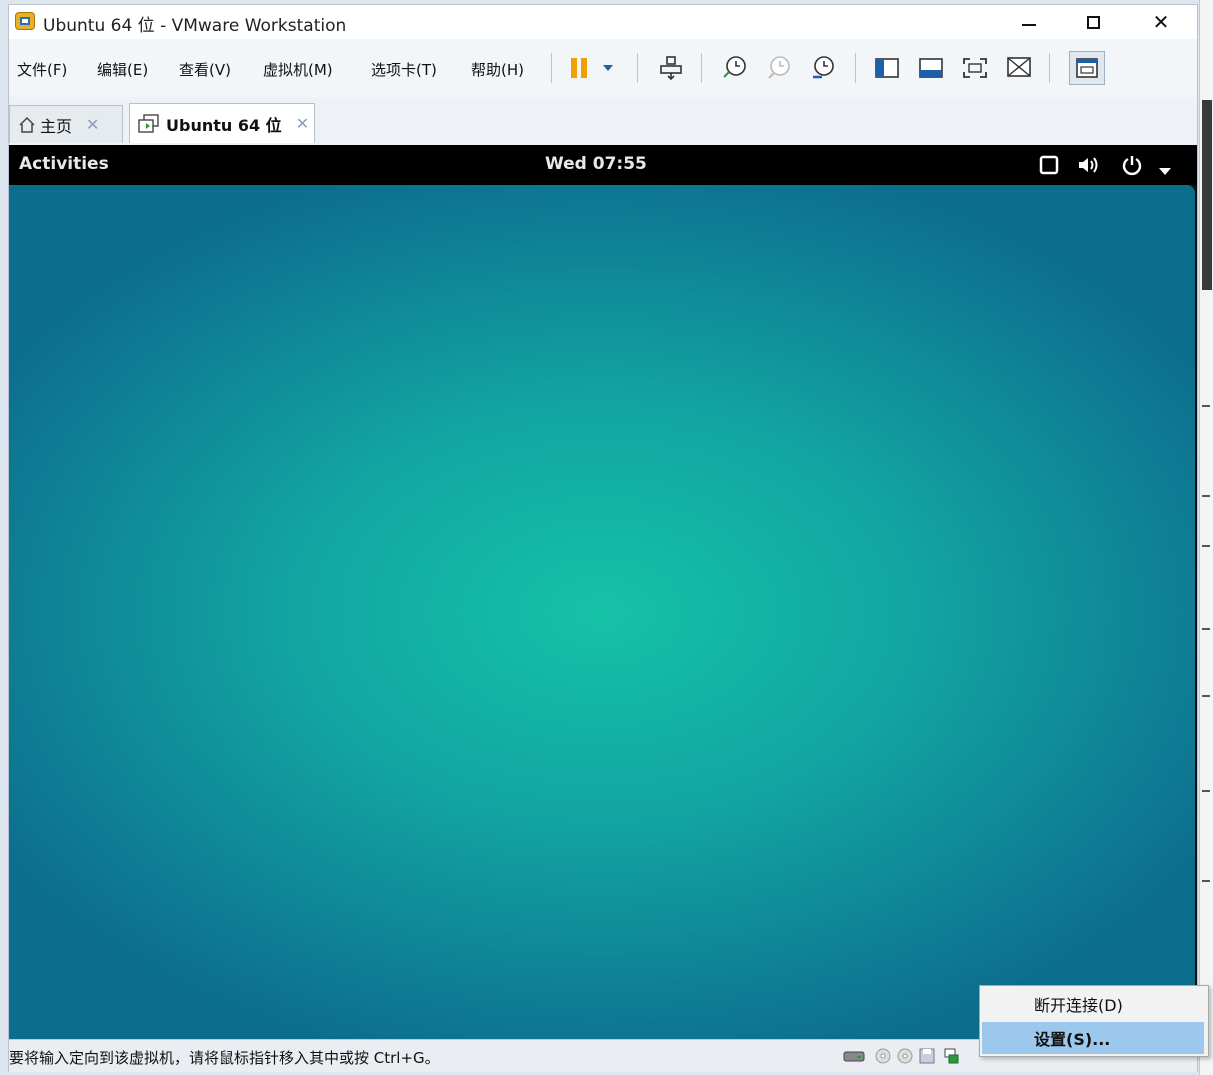  I want to click on menu-file: 文件(F), so click(42, 69).